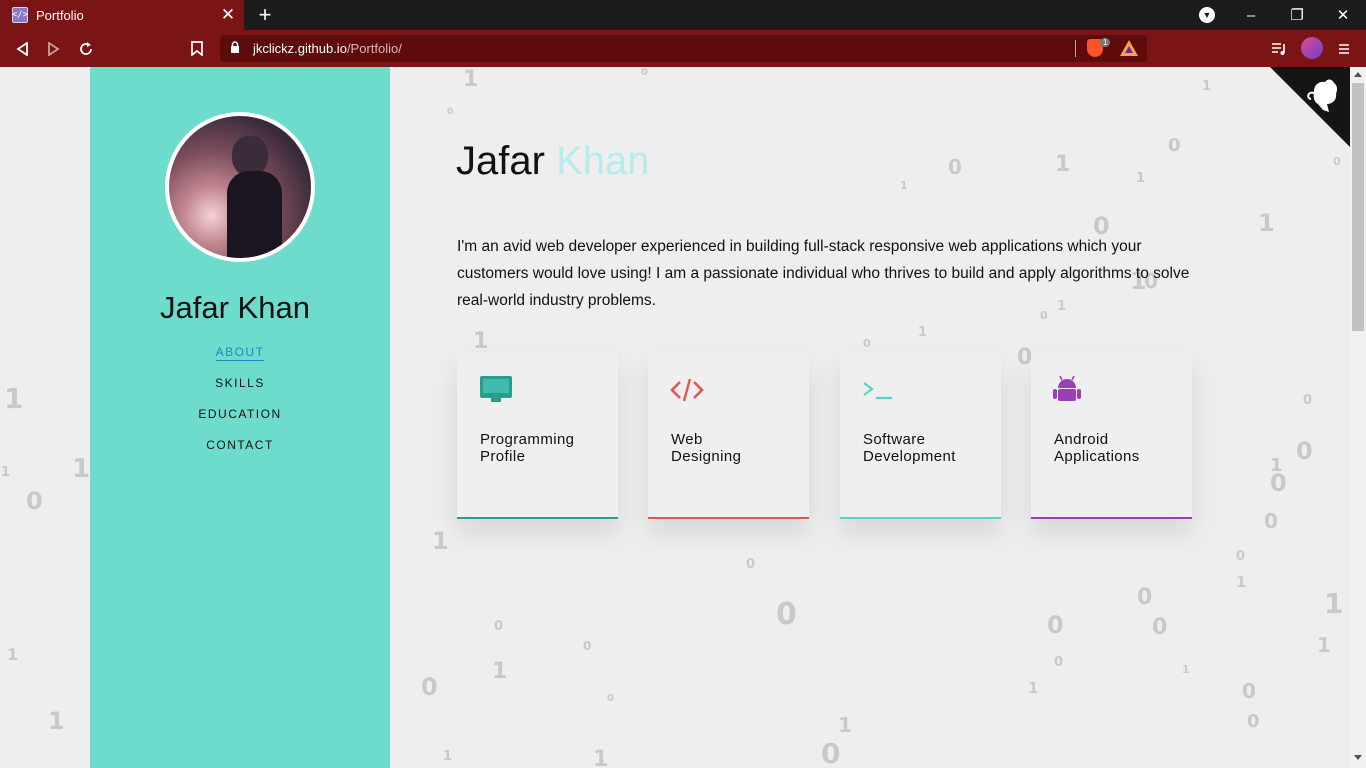  What do you see at coordinates (1343, 15) in the screenshot?
I see `window-close-icon: ✕` at bounding box center [1343, 15].